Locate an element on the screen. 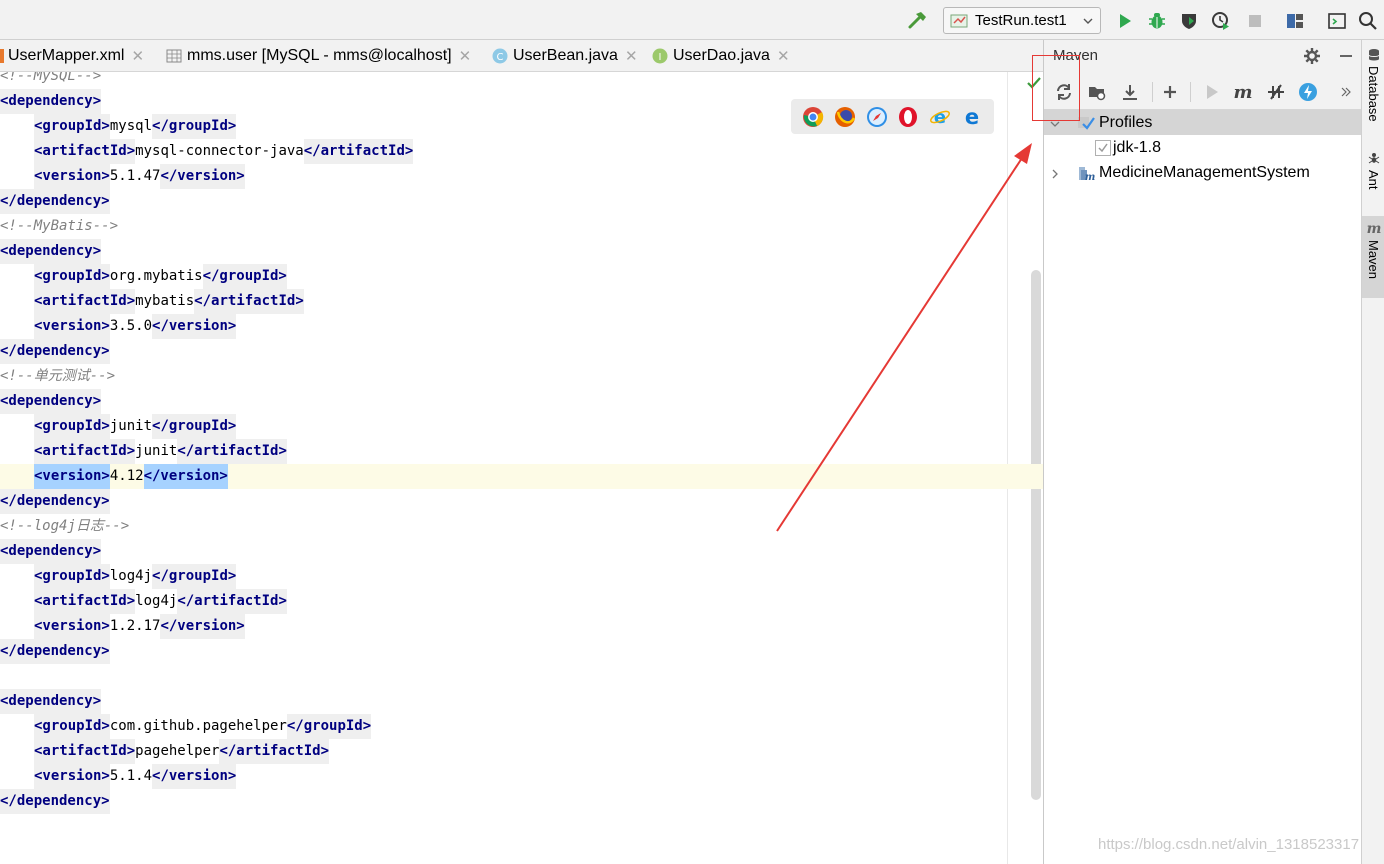 The image size is (1384, 864). editor-scrollbar-thumb is located at coordinates (1036, 535).